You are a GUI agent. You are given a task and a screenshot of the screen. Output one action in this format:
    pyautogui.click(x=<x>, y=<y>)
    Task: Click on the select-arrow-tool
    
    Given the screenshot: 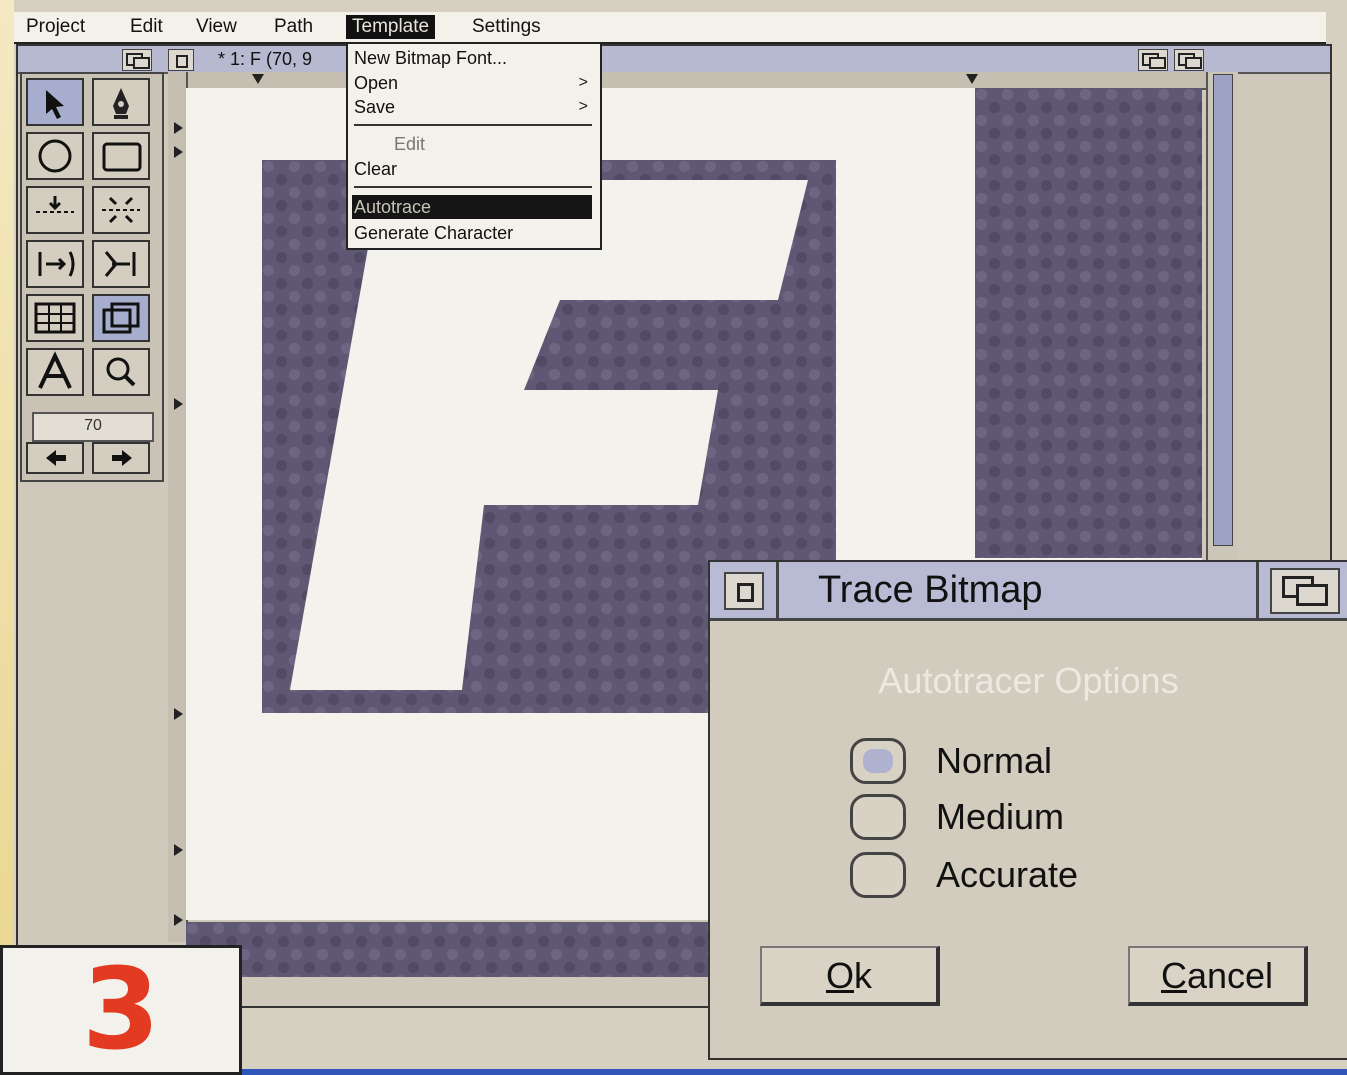 What is the action you would take?
    pyautogui.click(x=55, y=102)
    